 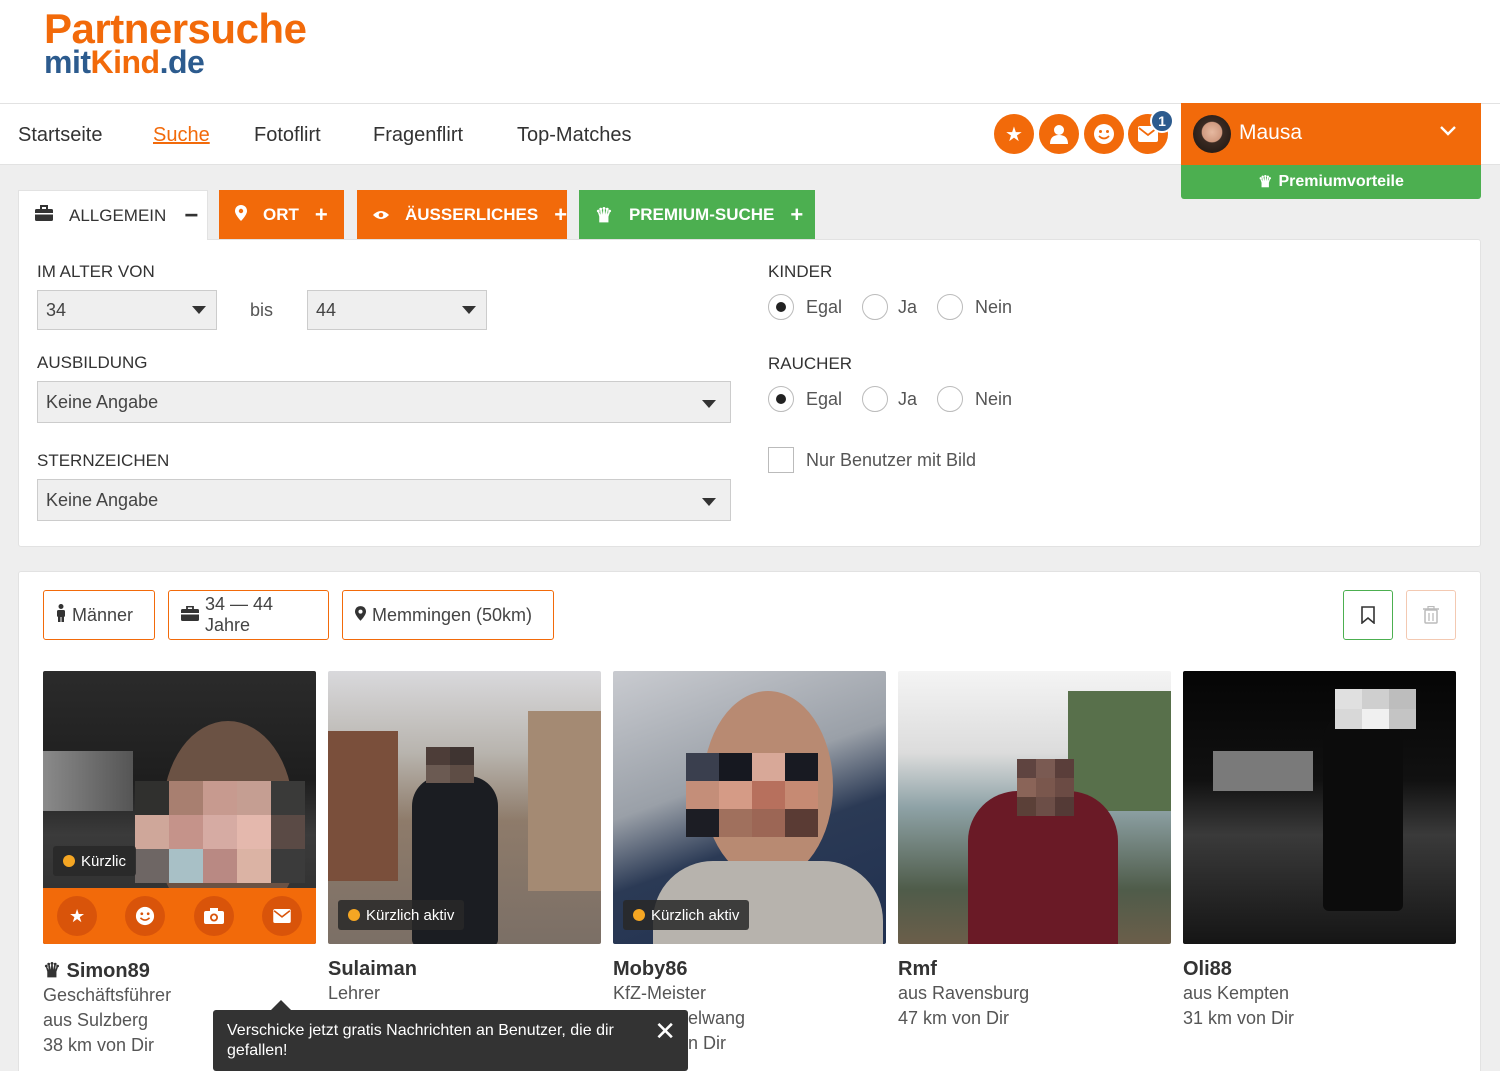 What do you see at coordinates (824, 307) in the screenshot?
I see `kinder-egal-label: Egal` at bounding box center [824, 307].